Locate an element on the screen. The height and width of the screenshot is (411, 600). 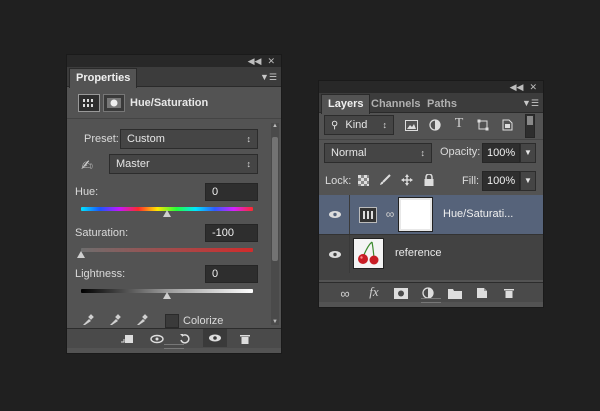
opacity-arrow-button: ▼ is located at coordinates (528, 153).